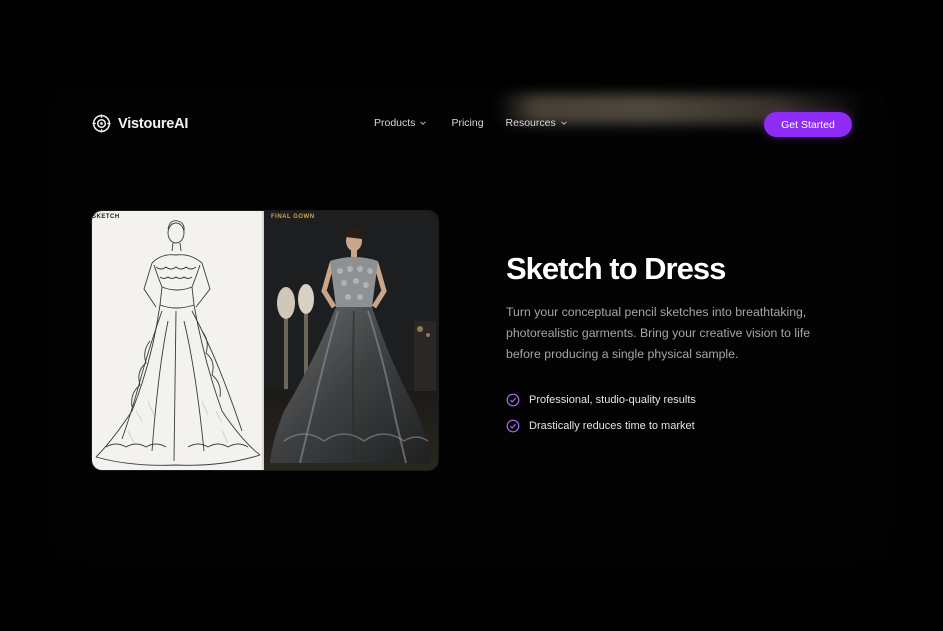 This screenshot has height=631, width=943. What do you see at coordinates (106, 217) in the screenshot?
I see `sketch-label: SKETCH` at bounding box center [106, 217].